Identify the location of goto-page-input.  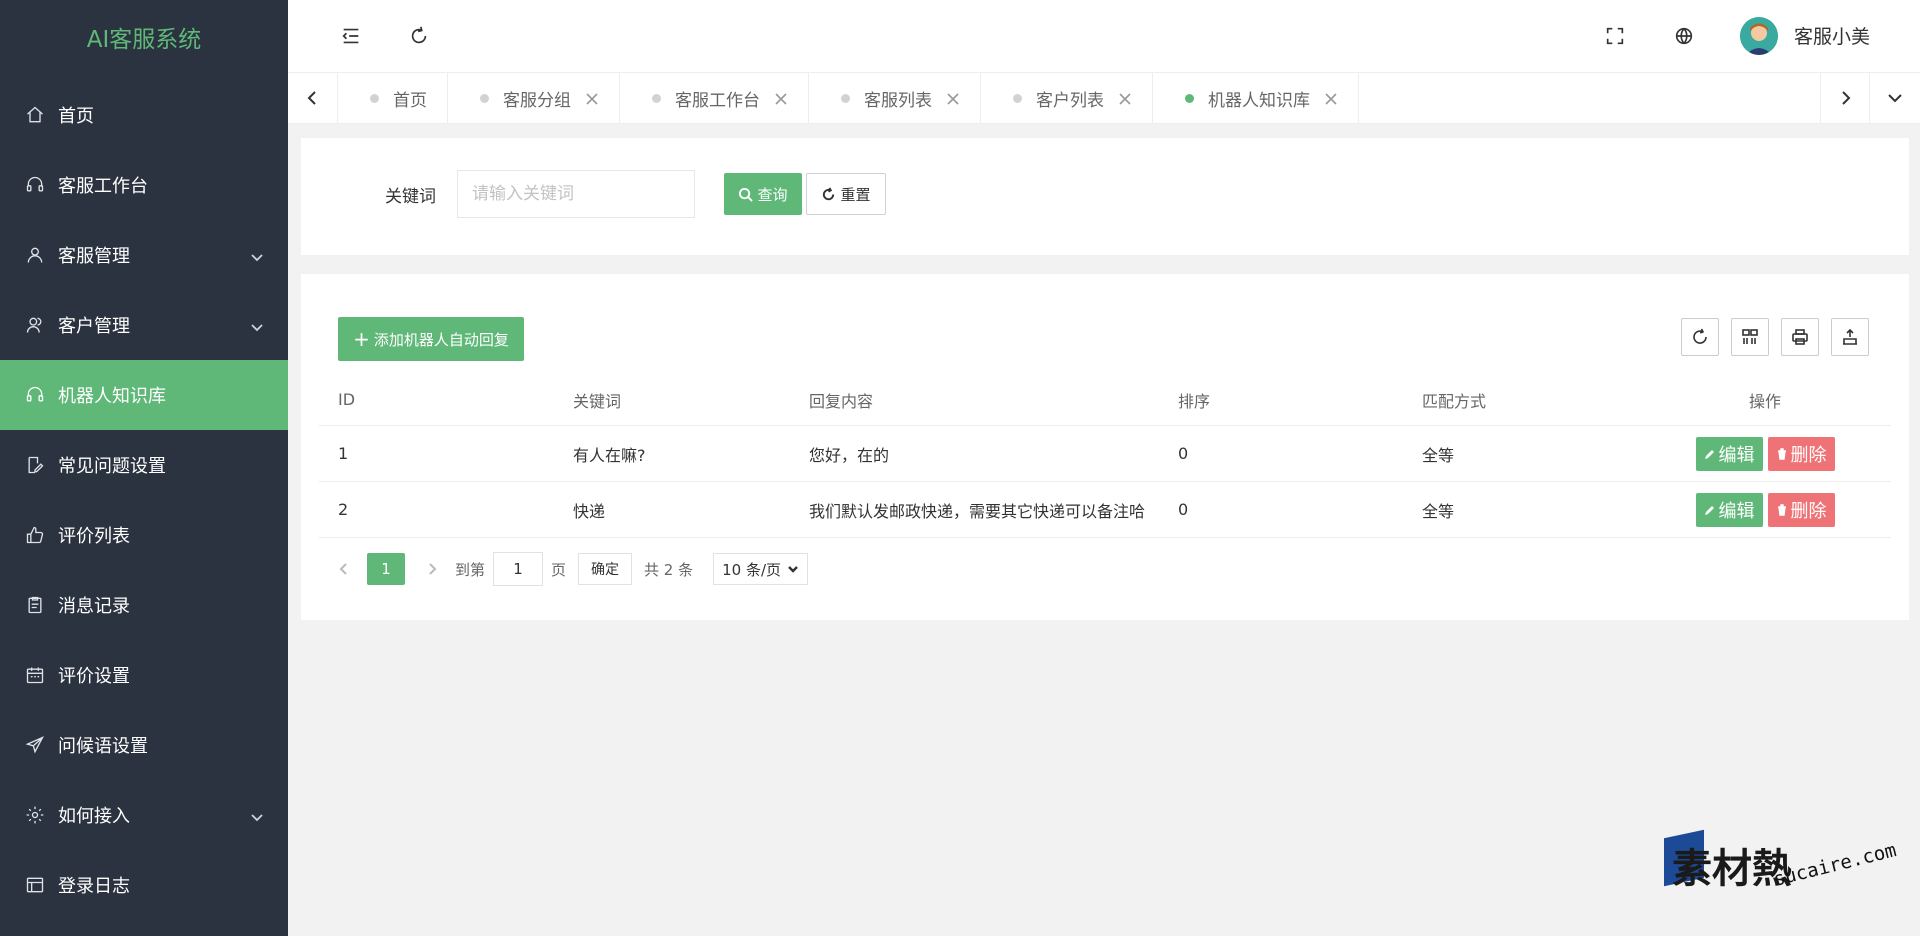
(518, 569).